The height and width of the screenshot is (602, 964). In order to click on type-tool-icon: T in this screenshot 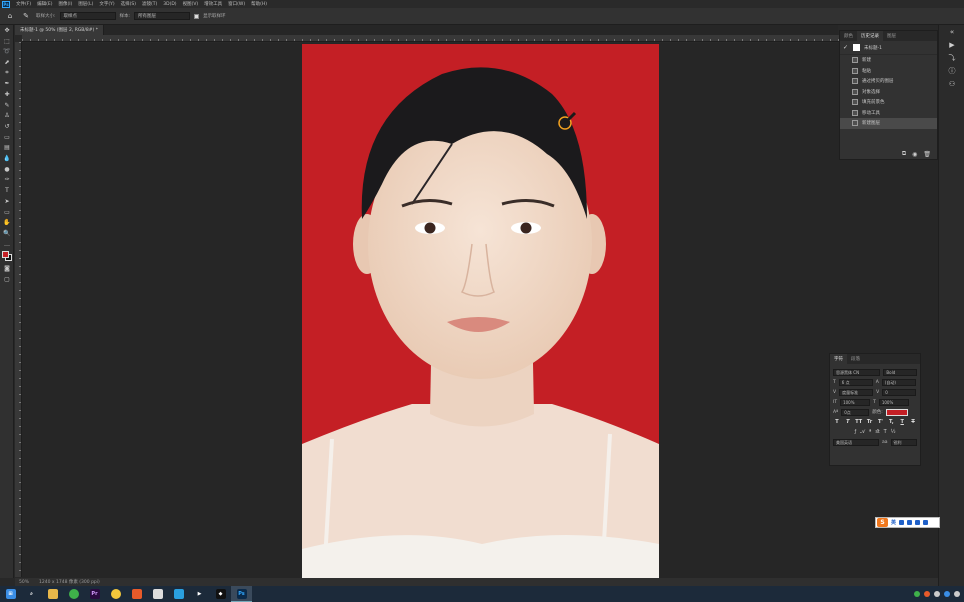, I will do `click(7, 190)`.